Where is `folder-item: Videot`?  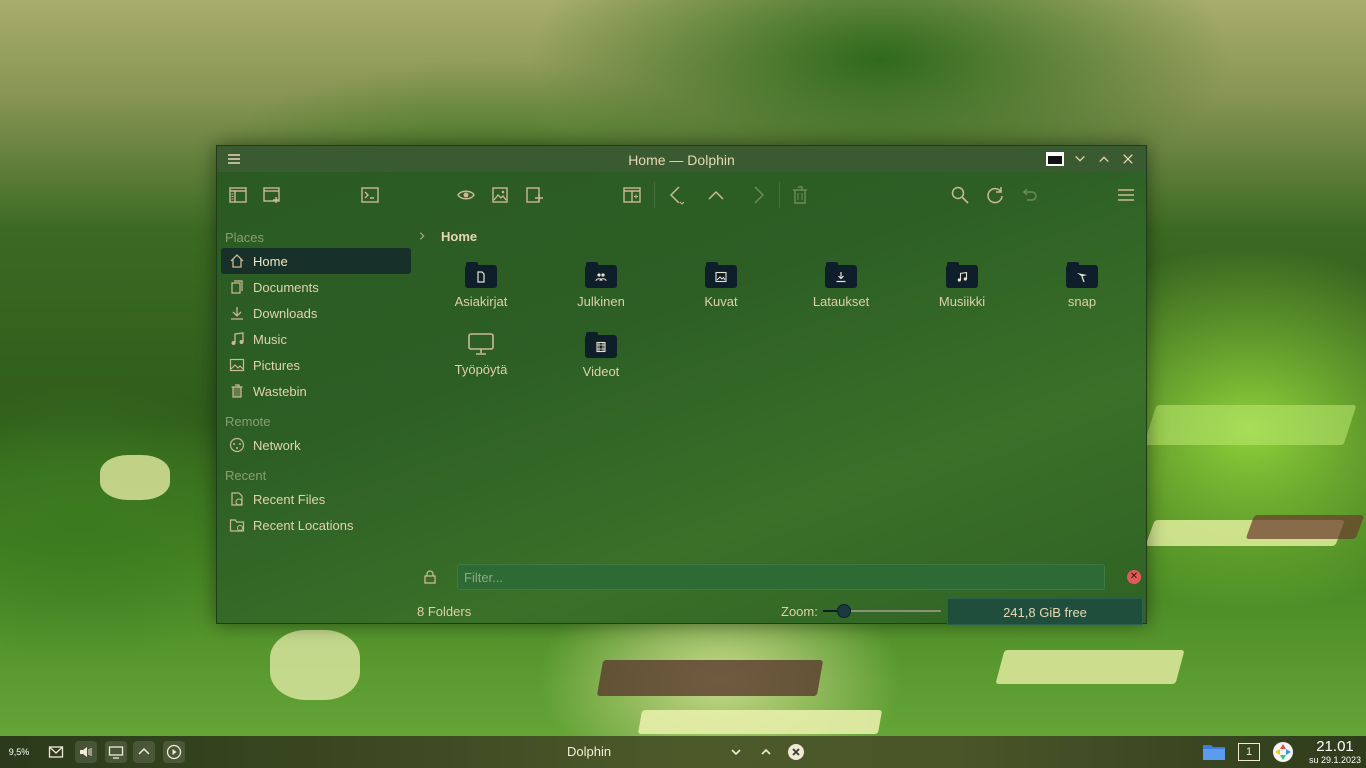
folder-item: Videot is located at coordinates (601, 355).